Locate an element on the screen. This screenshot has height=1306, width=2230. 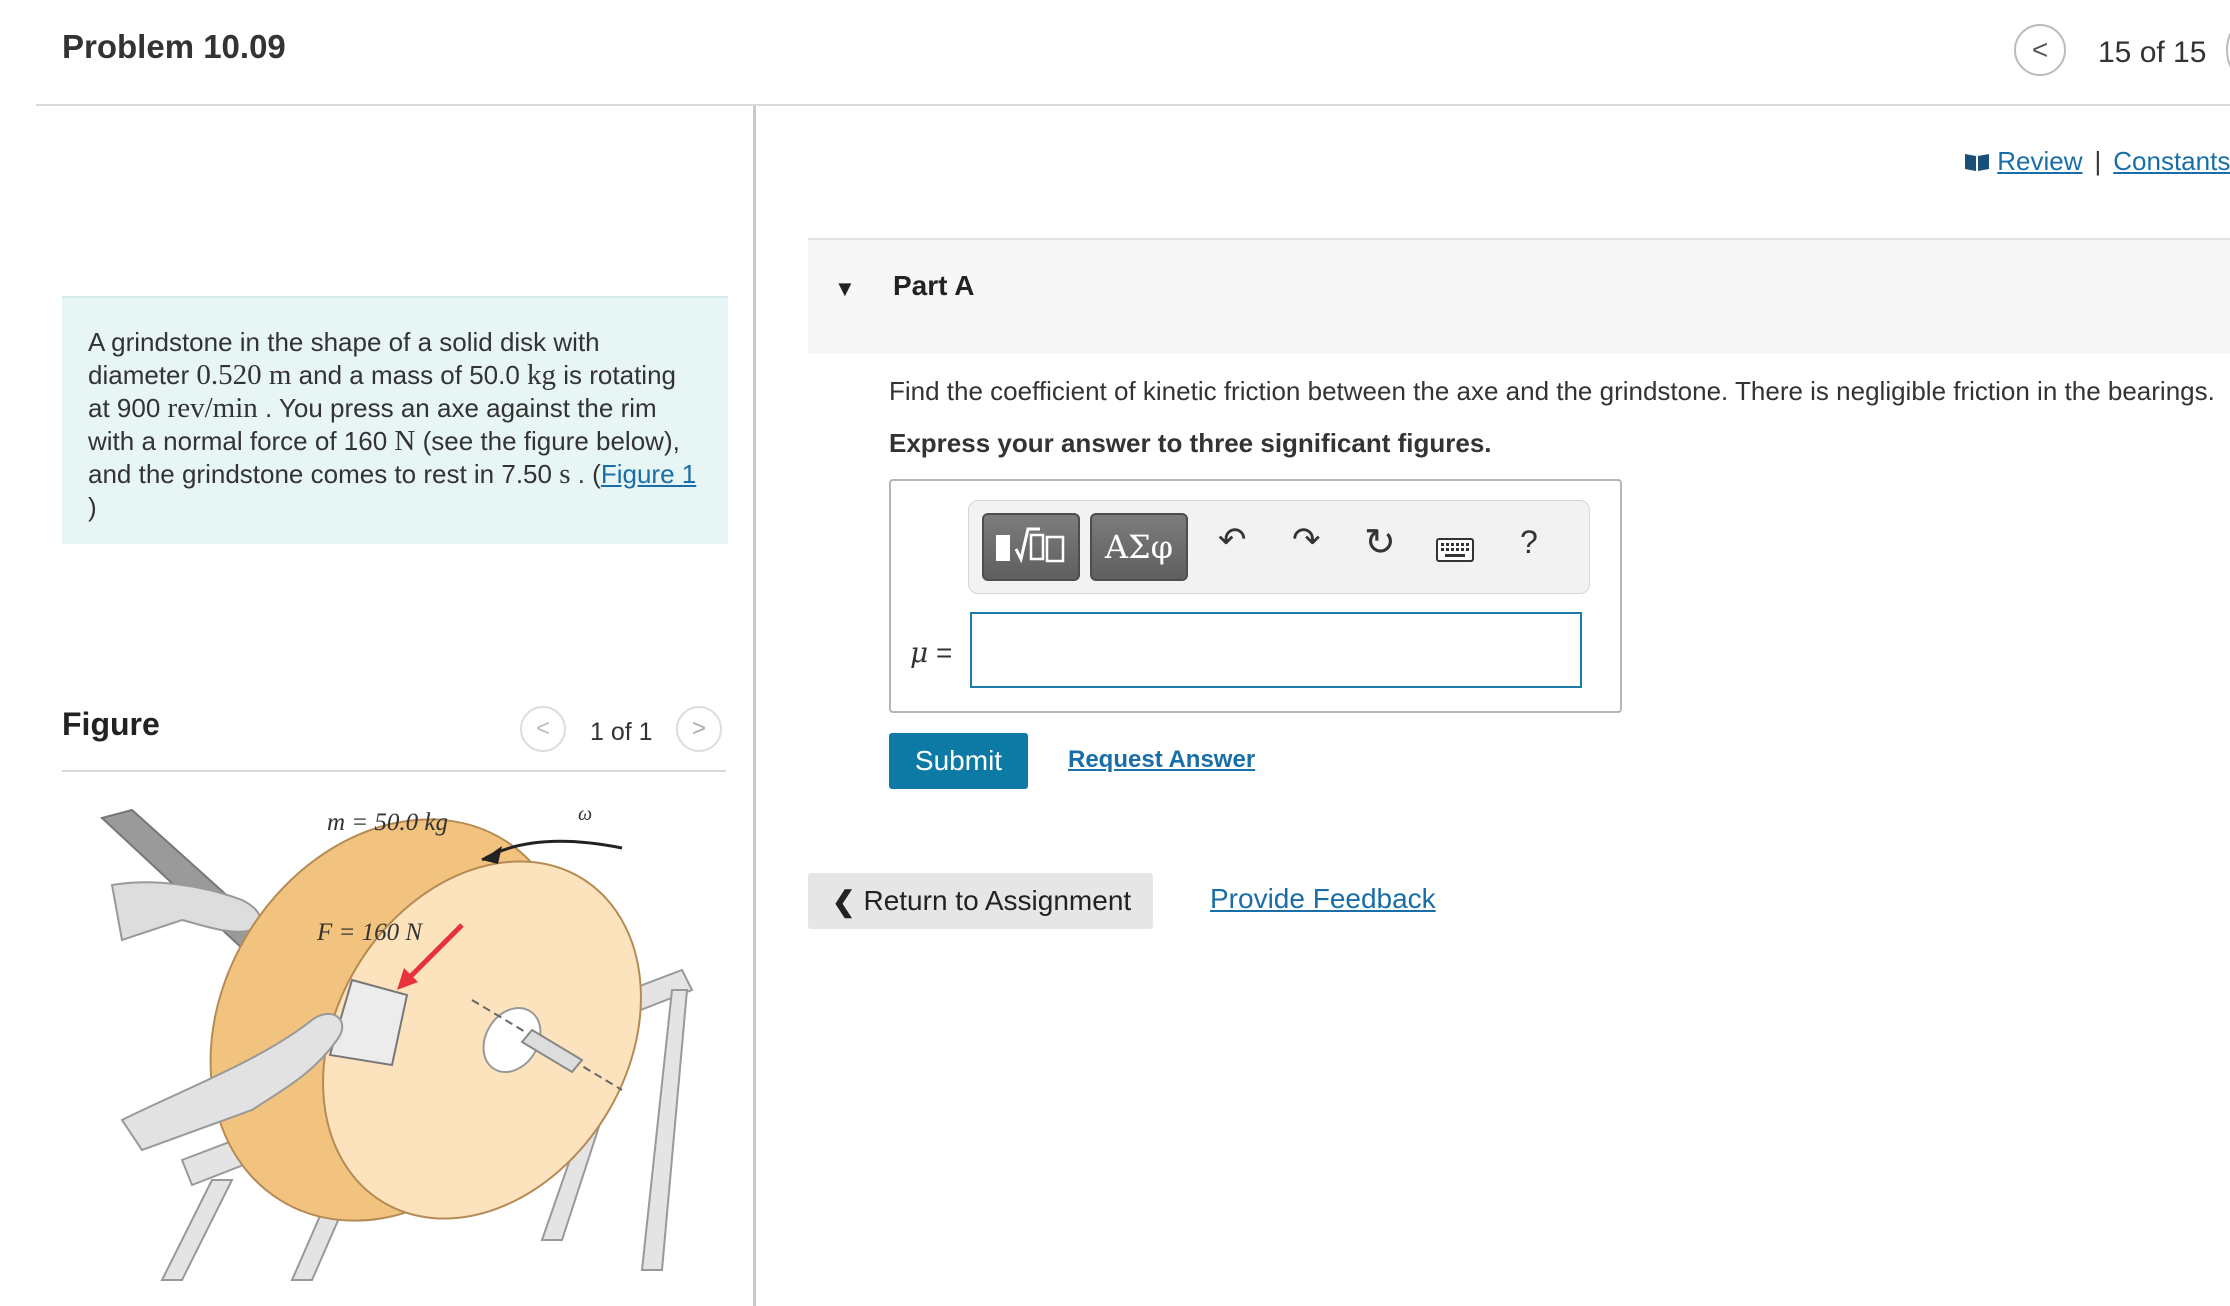
submit-button: Submit is located at coordinates (958, 761).